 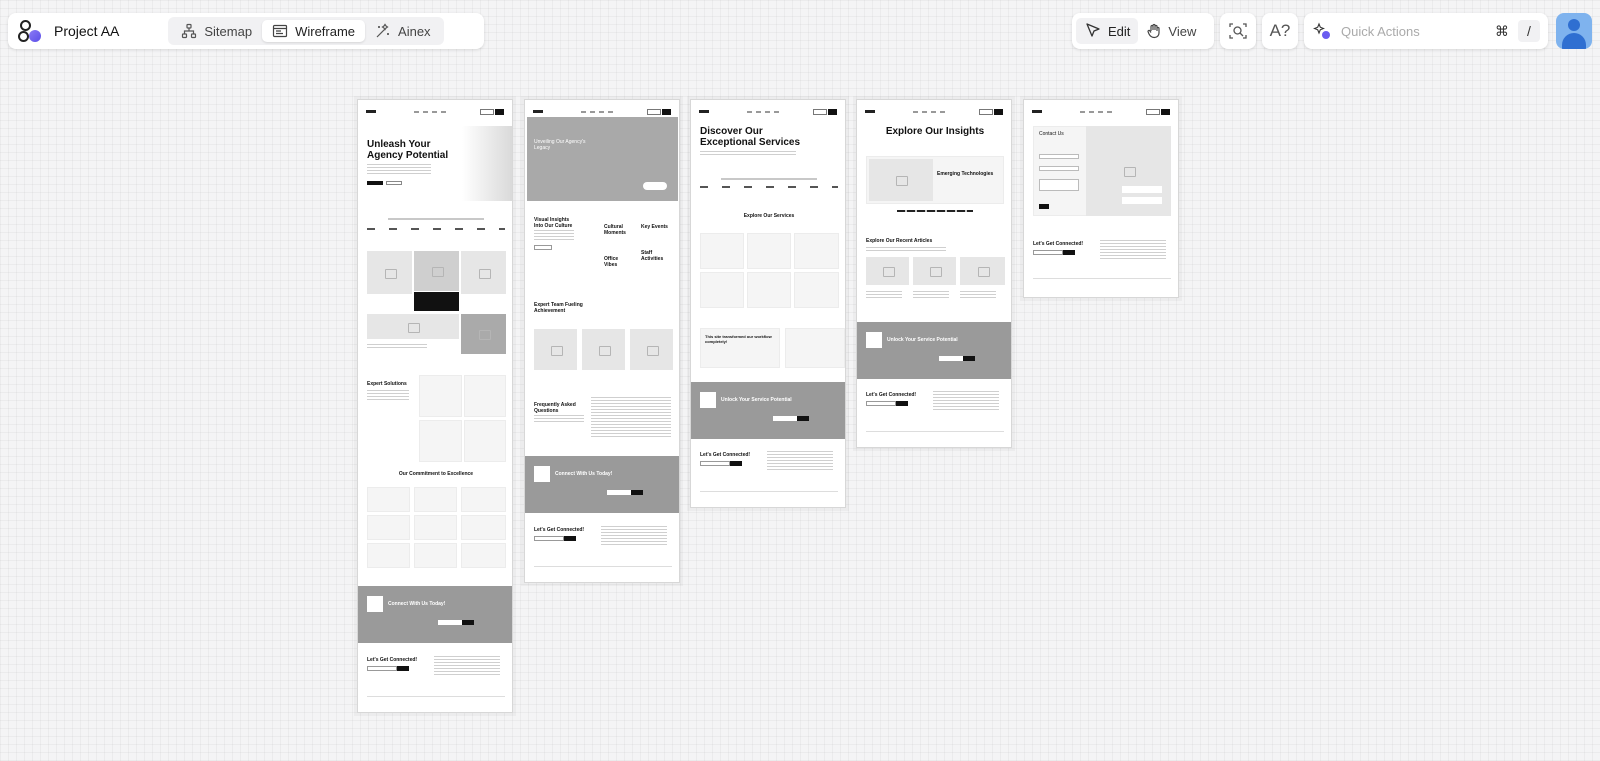 What do you see at coordinates (325, 31) in the screenshot?
I see `tab-wireframe-label: Wireframe` at bounding box center [325, 31].